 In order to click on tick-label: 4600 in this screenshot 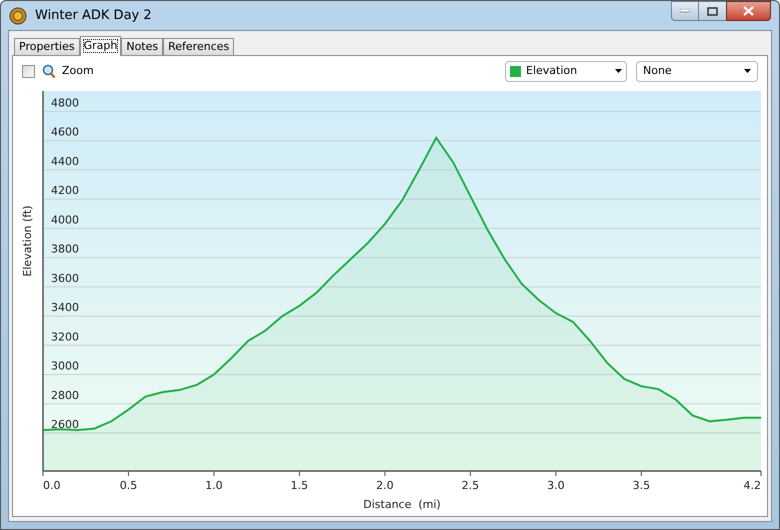, I will do `click(65, 132)`.